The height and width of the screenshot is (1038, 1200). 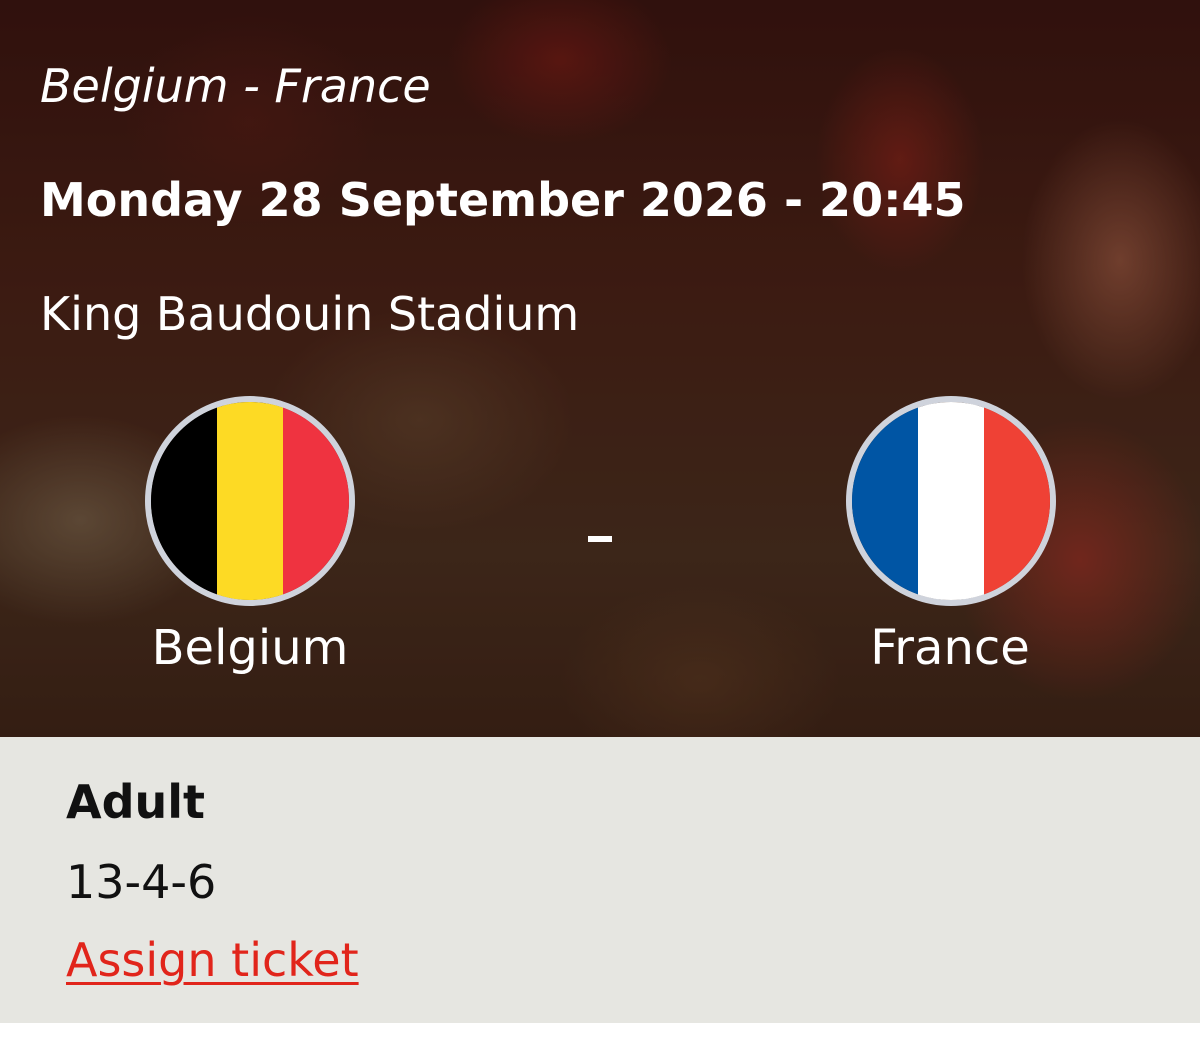 What do you see at coordinates (250, 648) in the screenshot?
I see `home-team-name: Belgium` at bounding box center [250, 648].